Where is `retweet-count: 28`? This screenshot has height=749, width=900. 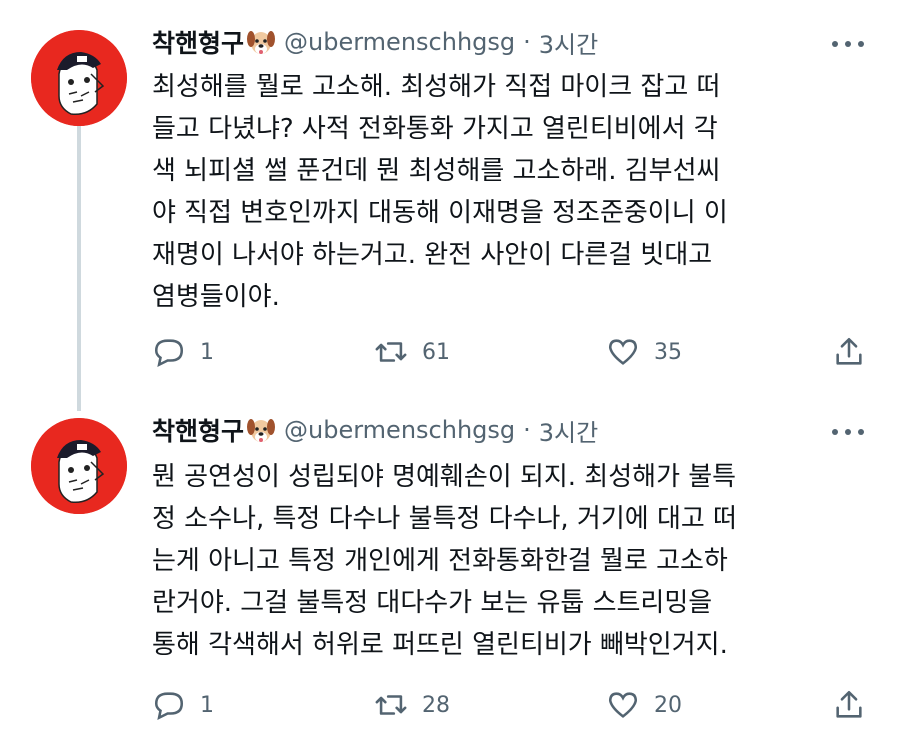
retweet-count: 28 is located at coordinates (436, 705).